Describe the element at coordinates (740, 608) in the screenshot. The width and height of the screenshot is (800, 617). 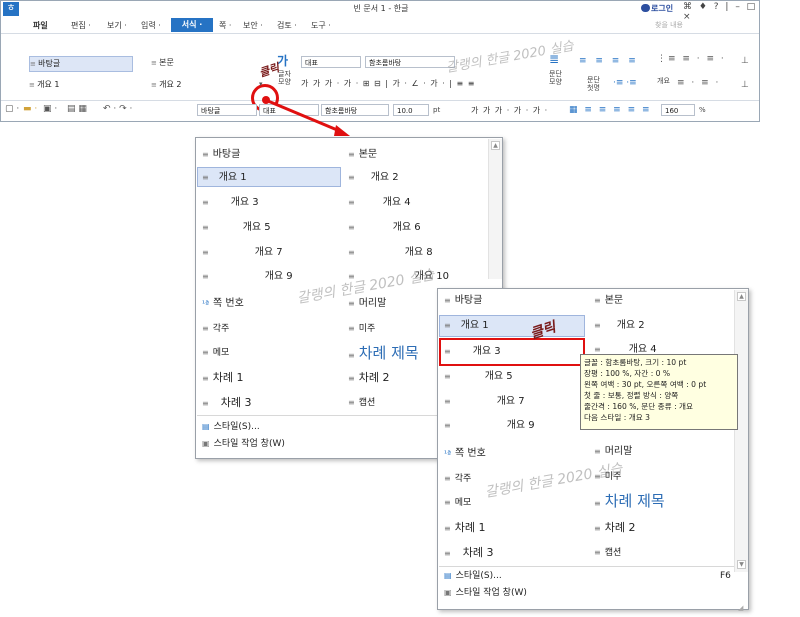
I see `resize-grip-icon: ◢` at that location.